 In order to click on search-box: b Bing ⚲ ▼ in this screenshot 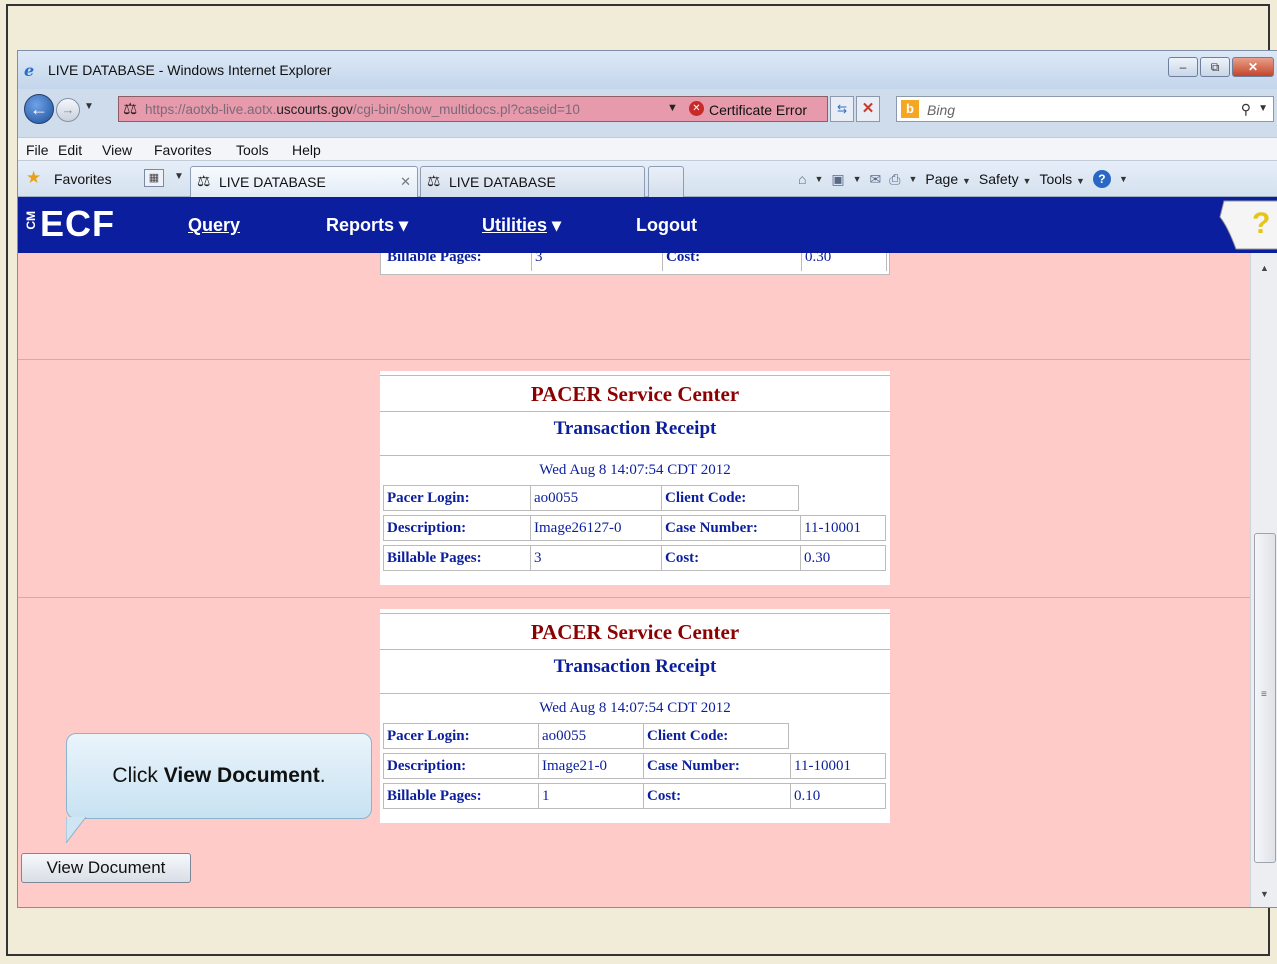, I will do `click(1085, 109)`.